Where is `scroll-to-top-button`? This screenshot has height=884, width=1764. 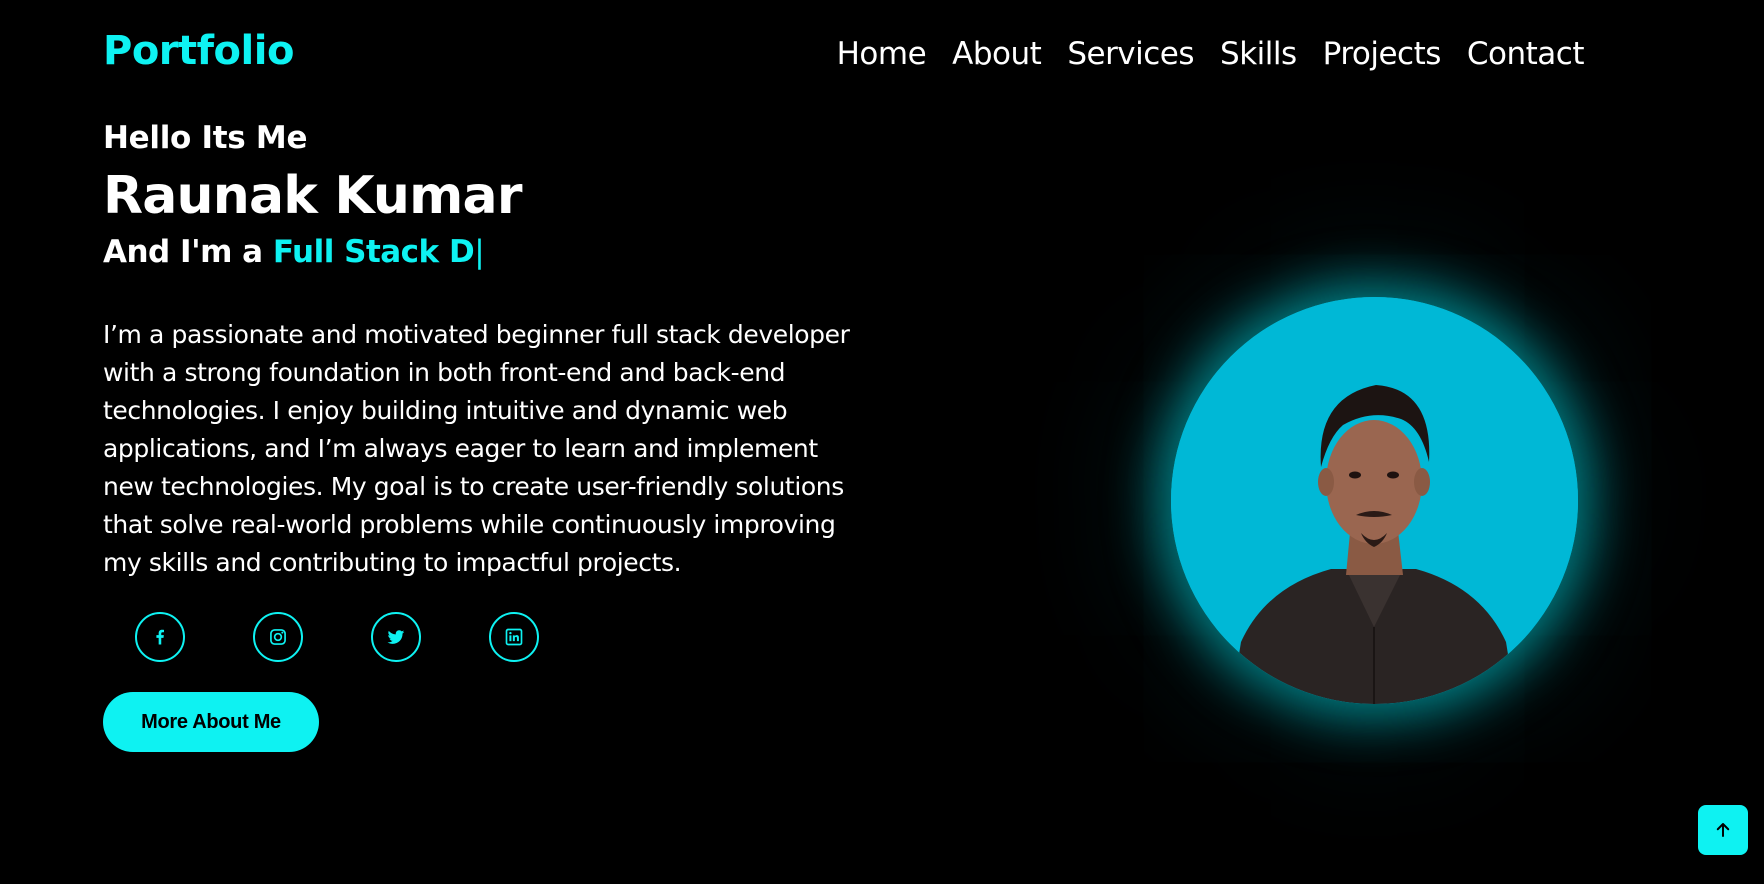
scroll-to-top-button is located at coordinates (1723, 830).